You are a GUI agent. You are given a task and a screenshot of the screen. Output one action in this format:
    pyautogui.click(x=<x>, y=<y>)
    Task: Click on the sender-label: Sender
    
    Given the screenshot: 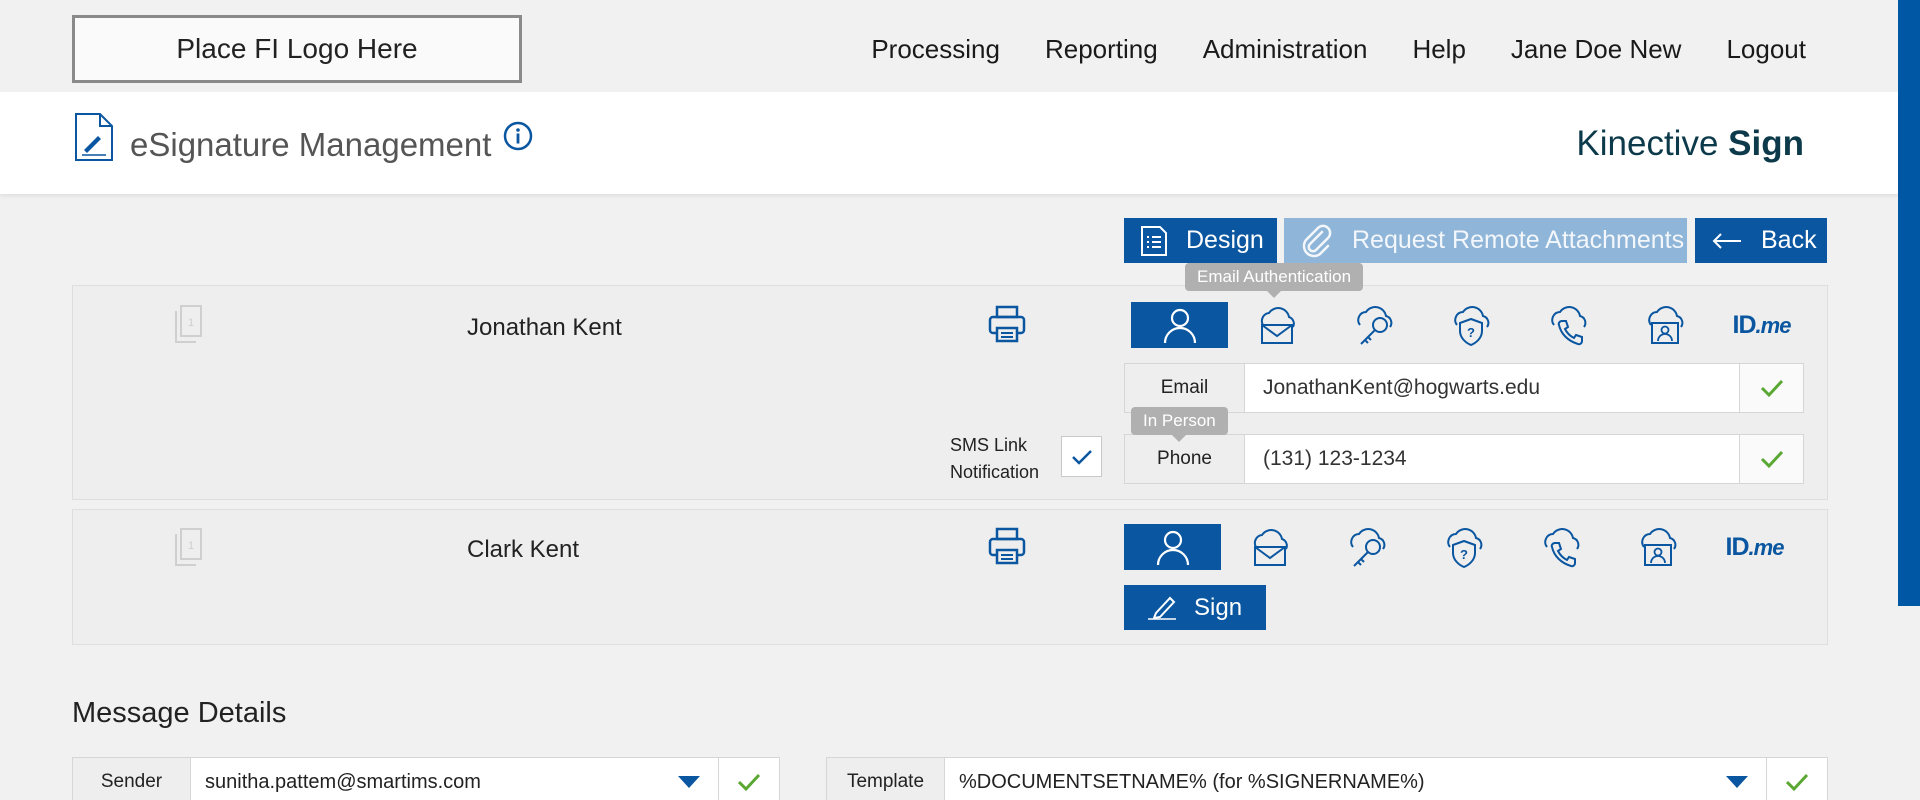 What is the action you would take?
    pyautogui.click(x=132, y=779)
    